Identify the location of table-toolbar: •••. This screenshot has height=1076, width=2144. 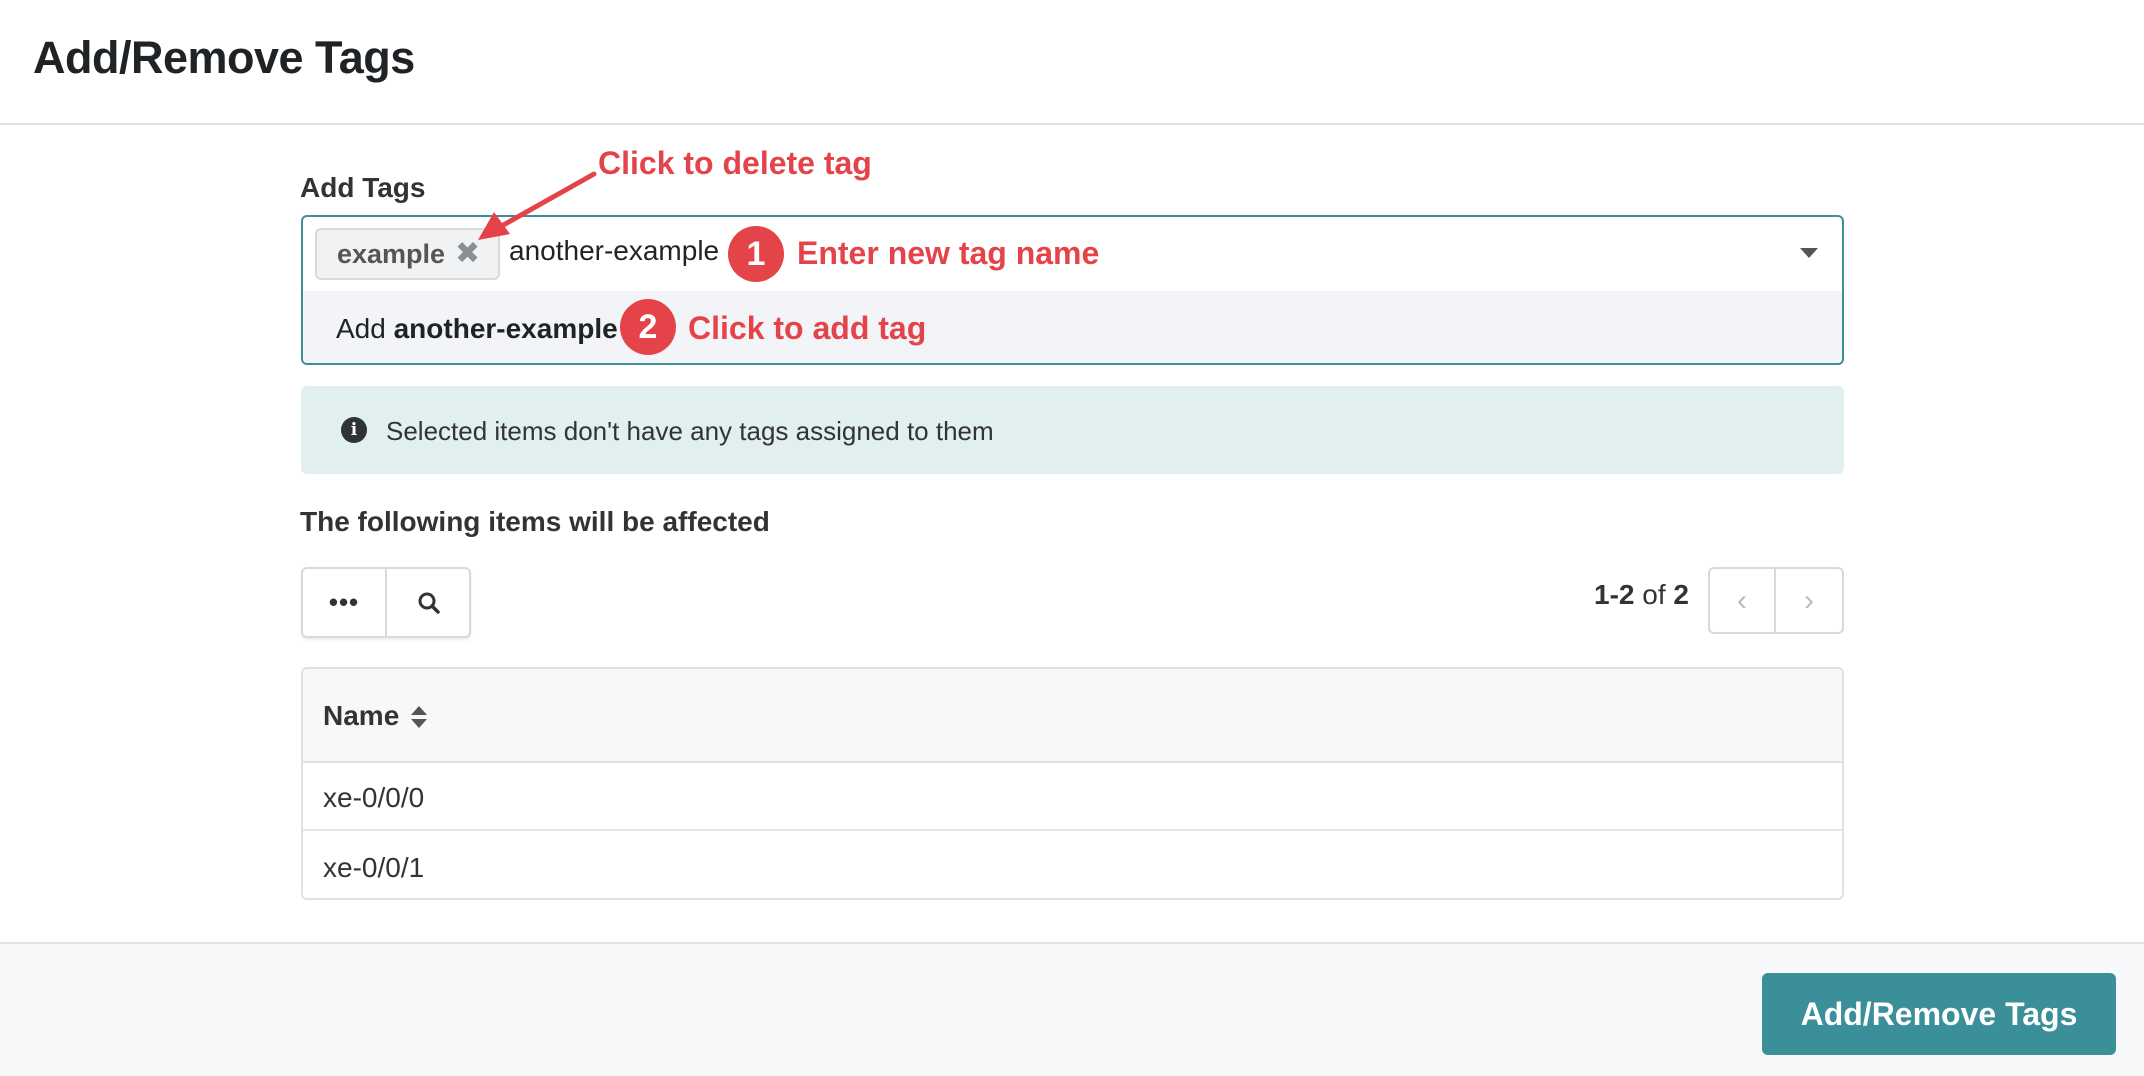
(386, 602).